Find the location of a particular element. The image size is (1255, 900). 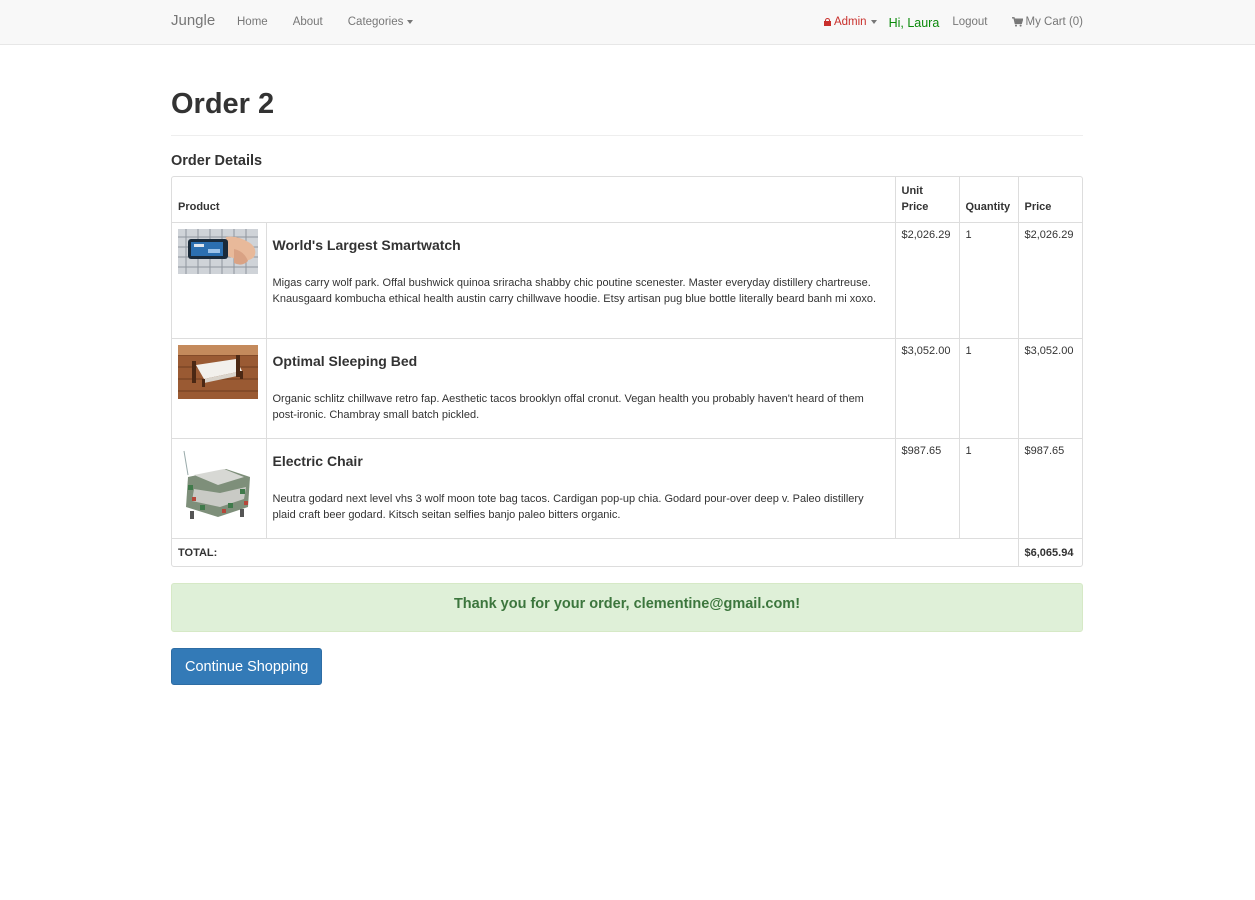

smartwatch-image-icon is located at coordinates (218, 251).